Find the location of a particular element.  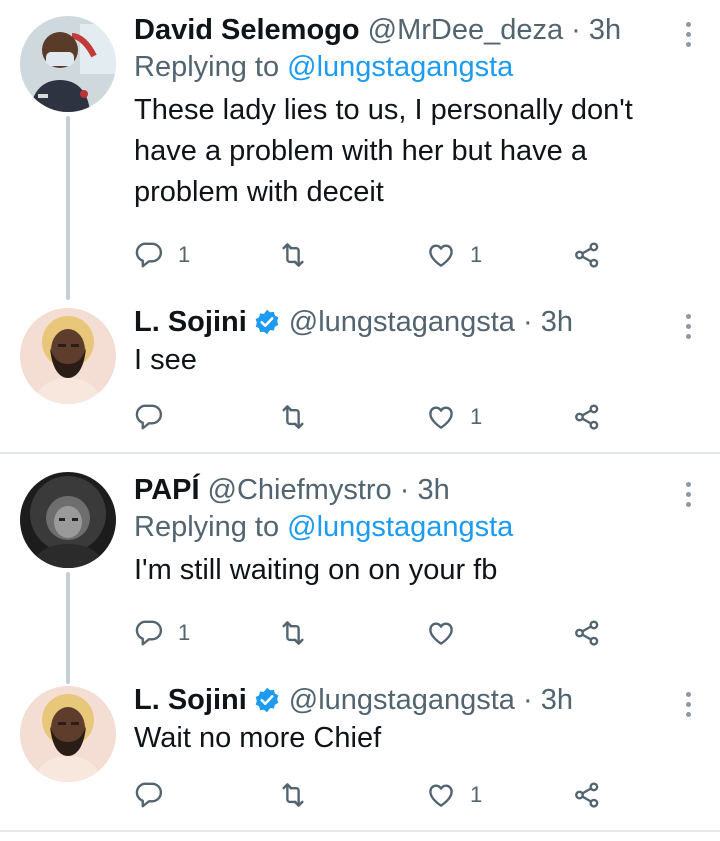

tweet-header: PAPÍ @Chiefmystro · 3h is located at coordinates (417, 490).